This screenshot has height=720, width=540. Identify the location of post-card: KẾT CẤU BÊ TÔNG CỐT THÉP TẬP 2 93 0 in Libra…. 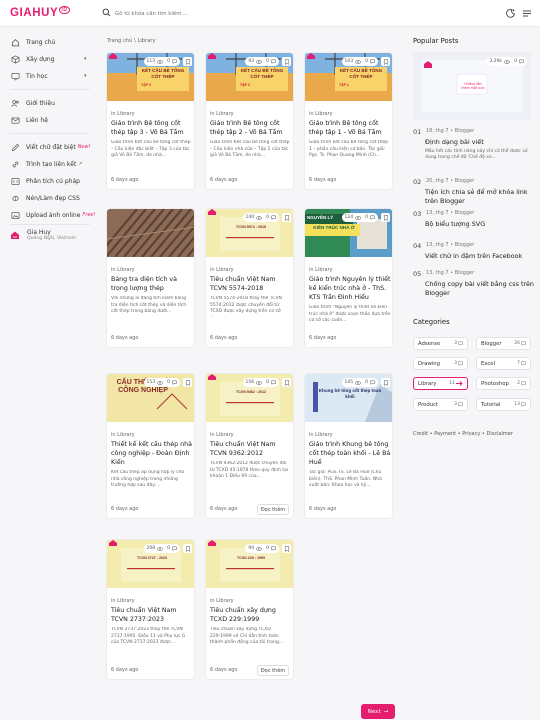
(249, 121).